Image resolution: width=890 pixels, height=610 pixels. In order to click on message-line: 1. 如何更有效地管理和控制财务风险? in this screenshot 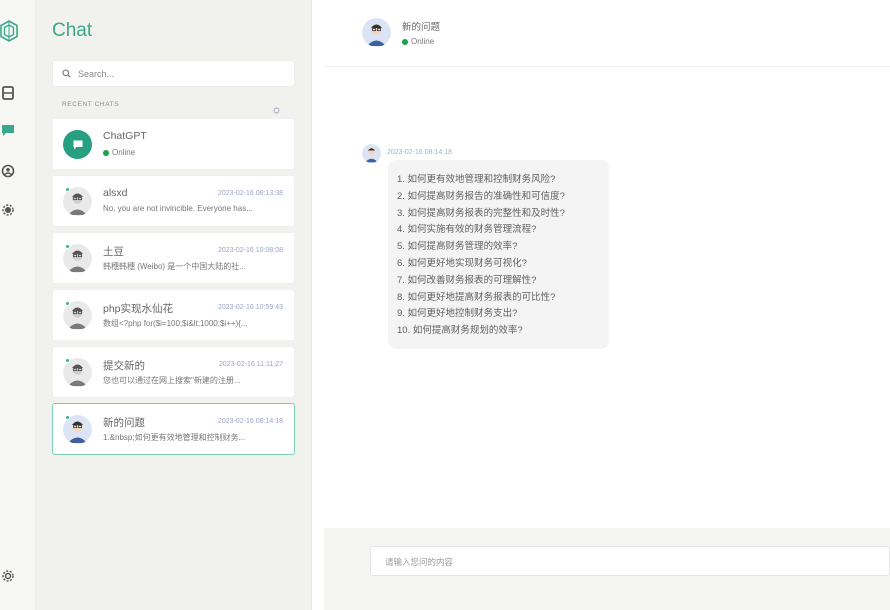, I will do `click(476, 179)`.